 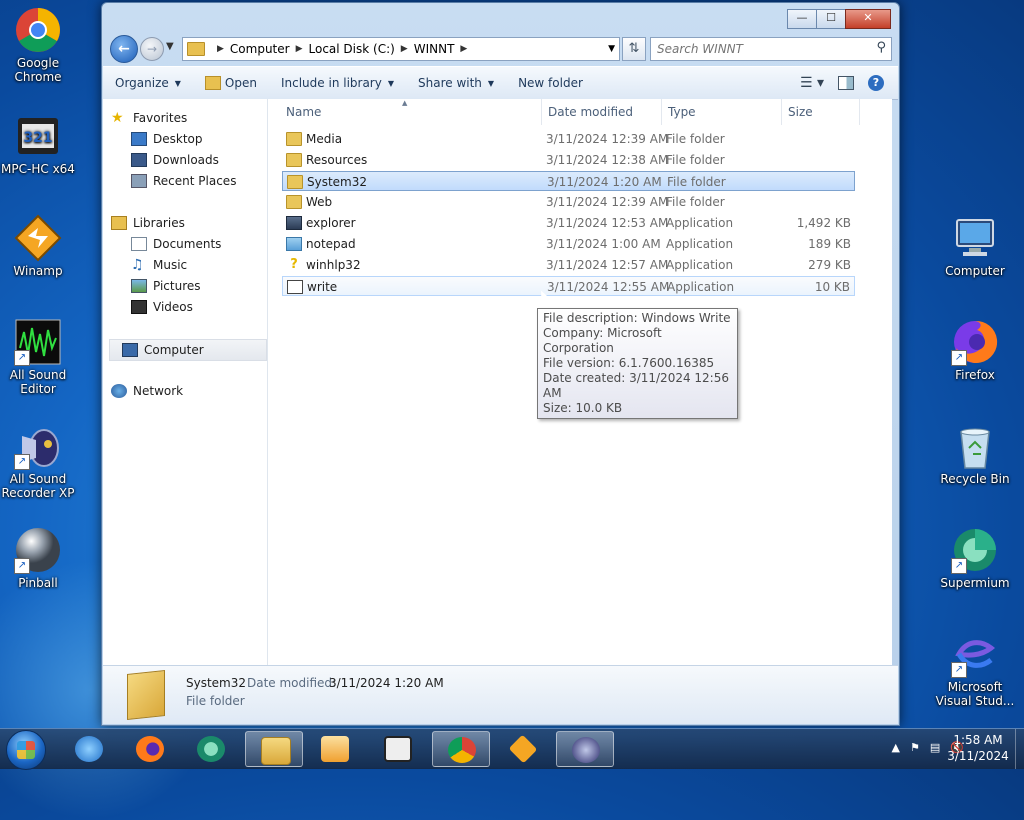 What do you see at coordinates (602, 112) in the screenshot?
I see `column-header-date: Date modified` at bounding box center [602, 112].